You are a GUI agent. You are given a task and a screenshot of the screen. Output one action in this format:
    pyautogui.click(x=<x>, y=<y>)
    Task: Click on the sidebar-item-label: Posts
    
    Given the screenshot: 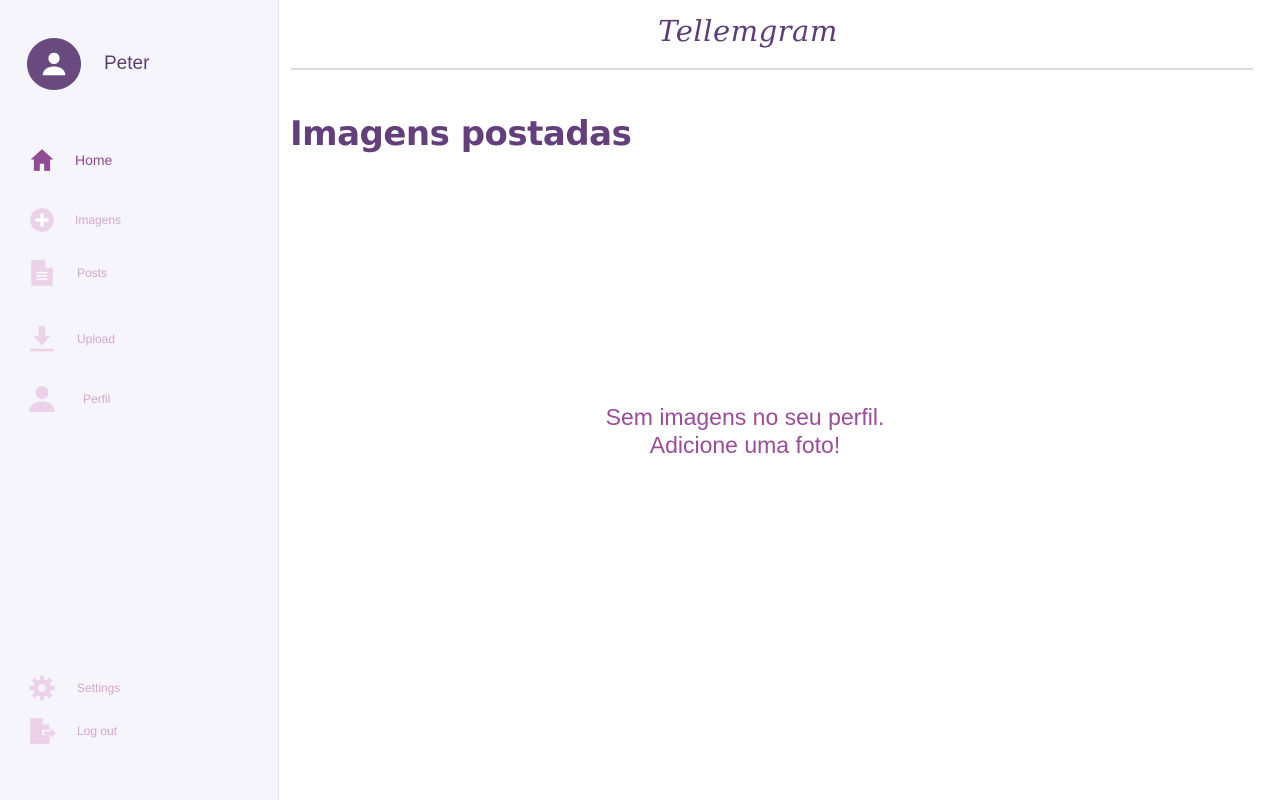 What is the action you would take?
    pyautogui.click(x=92, y=273)
    